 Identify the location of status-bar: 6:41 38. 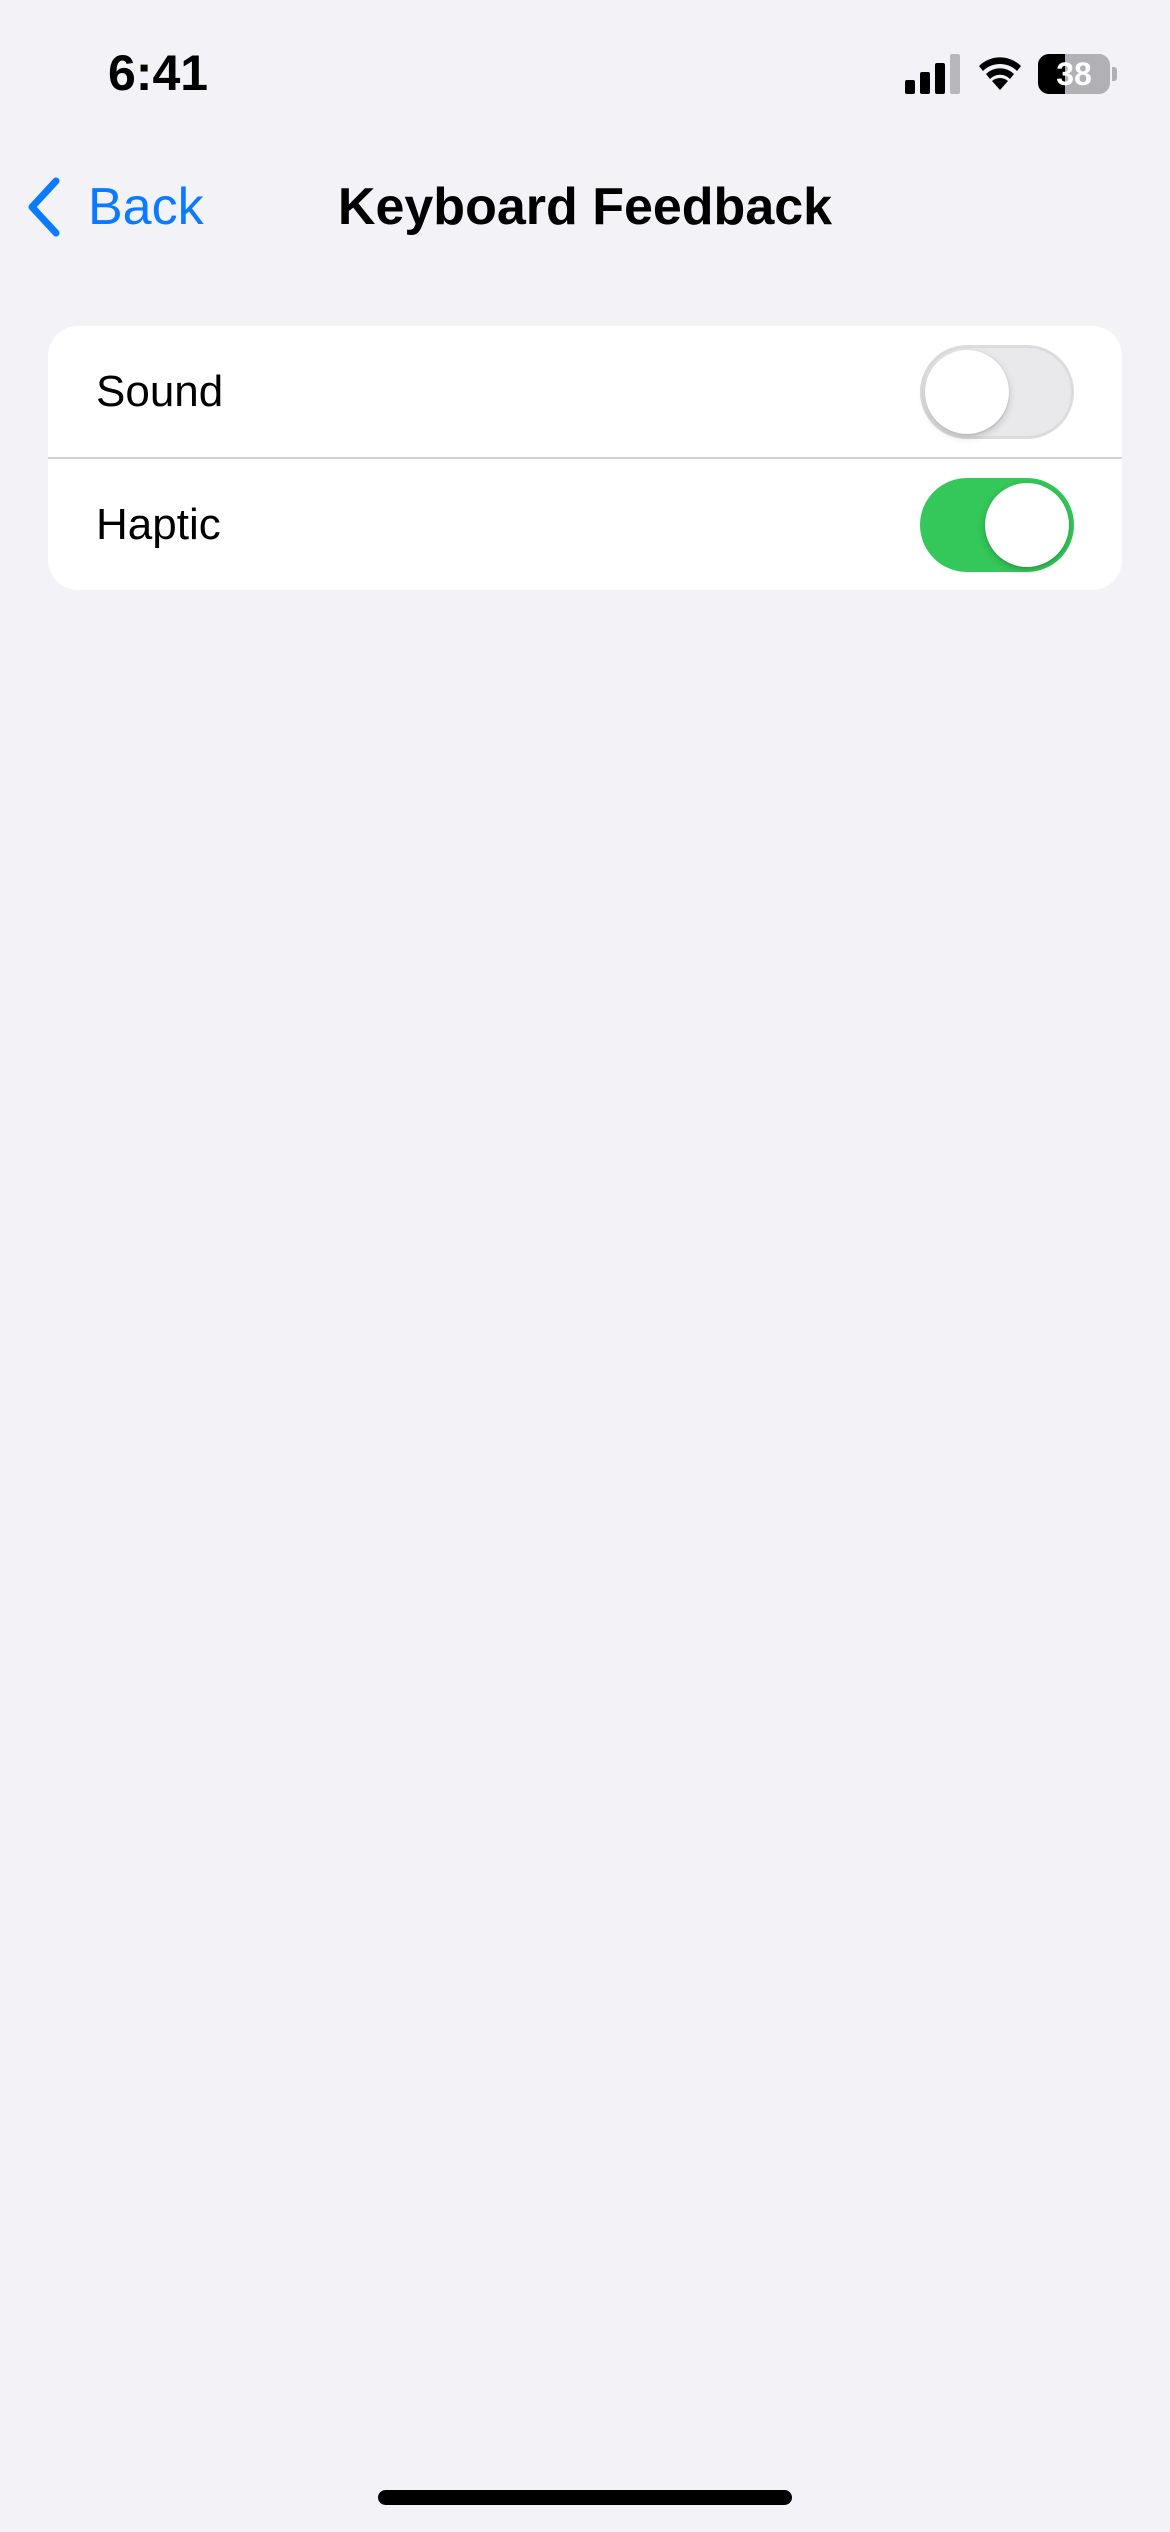
(585, 75).